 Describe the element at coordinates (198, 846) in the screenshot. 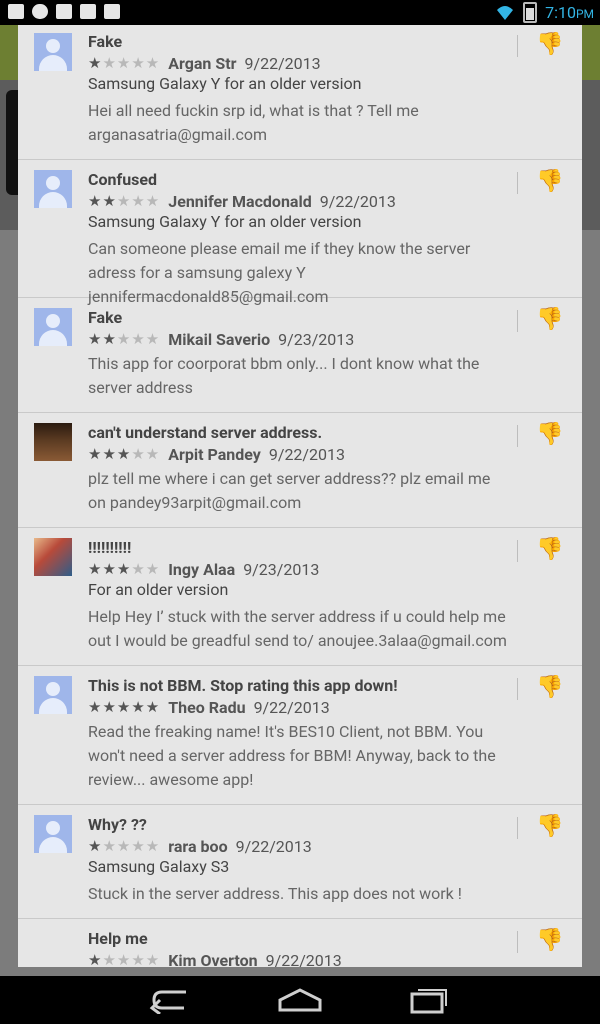

I see `review-author: rara boo` at that location.